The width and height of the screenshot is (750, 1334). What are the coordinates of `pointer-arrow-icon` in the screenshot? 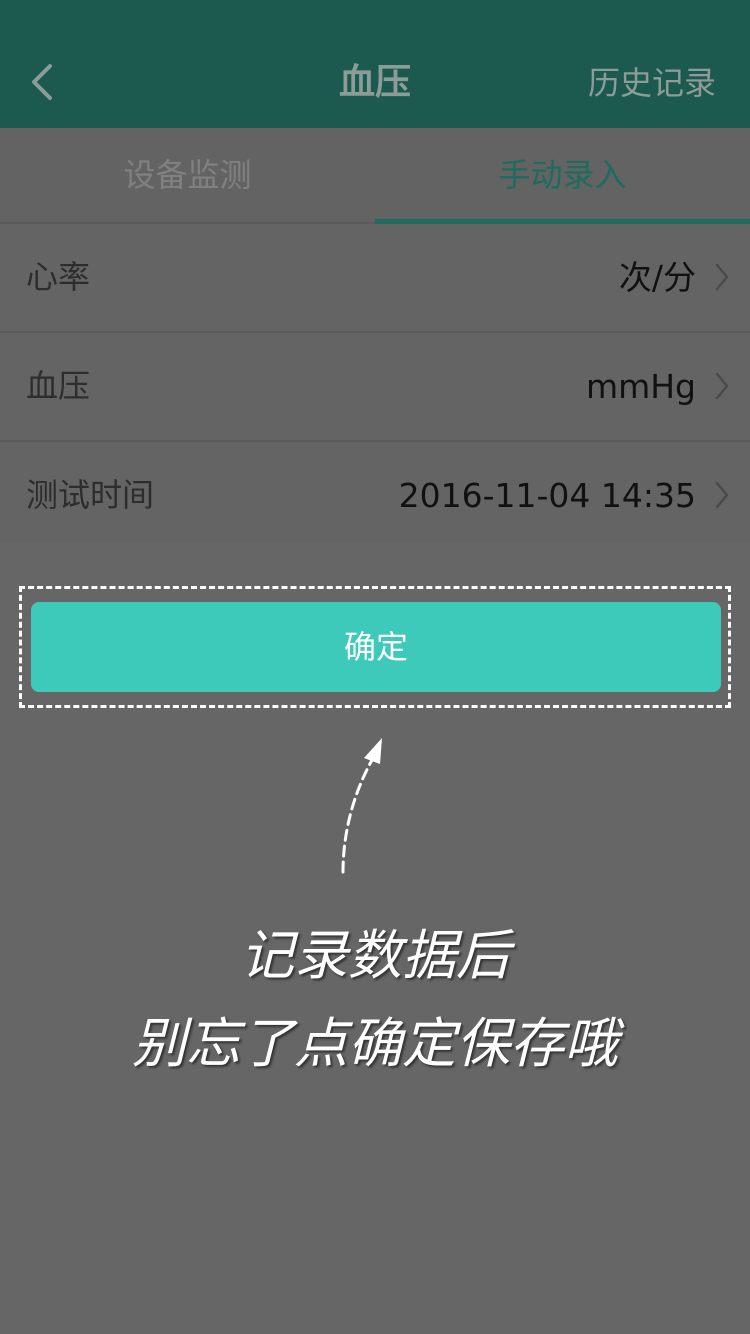 It's located at (361, 806).